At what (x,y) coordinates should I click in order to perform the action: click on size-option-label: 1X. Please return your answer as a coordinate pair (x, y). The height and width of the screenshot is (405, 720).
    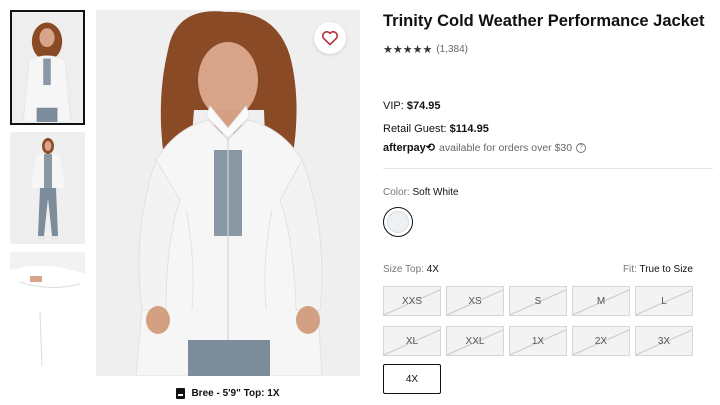
    Looking at the image, I should click on (538, 341).